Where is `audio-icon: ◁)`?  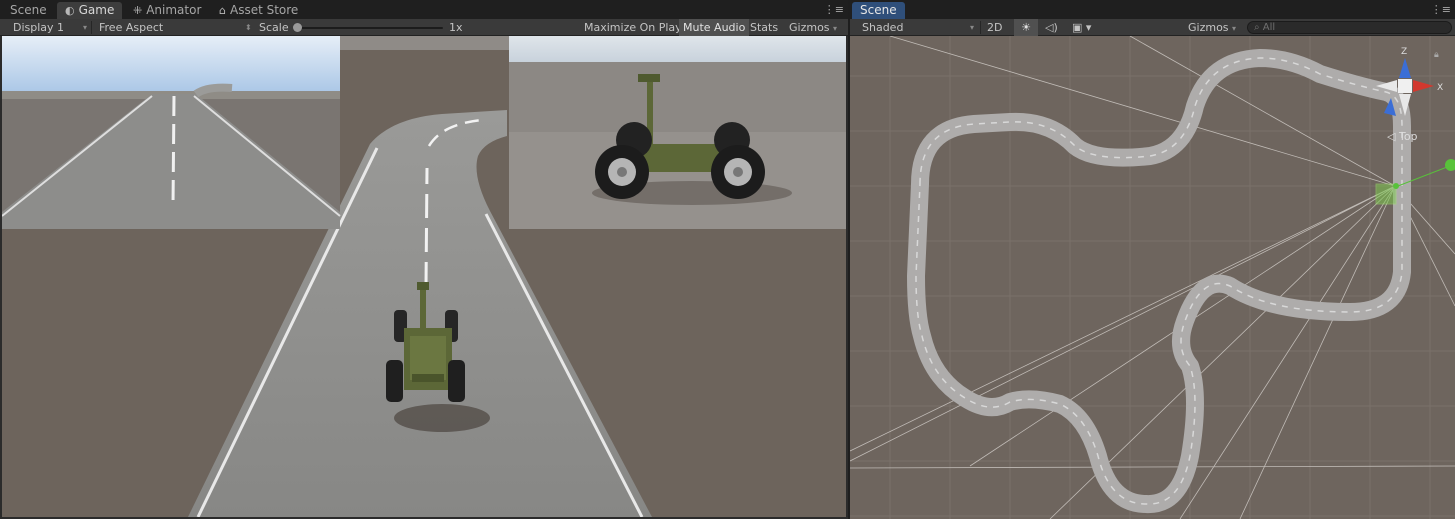 audio-icon: ◁) is located at coordinates (1051, 27).